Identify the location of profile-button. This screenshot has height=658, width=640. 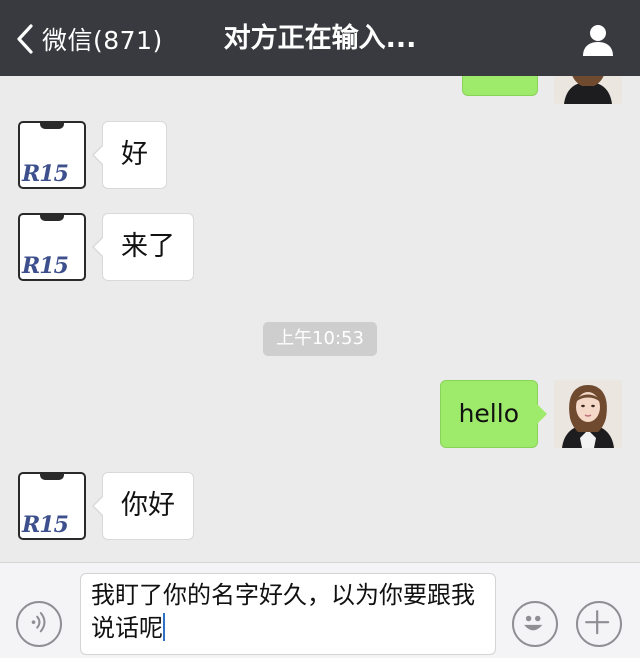
(598, 40).